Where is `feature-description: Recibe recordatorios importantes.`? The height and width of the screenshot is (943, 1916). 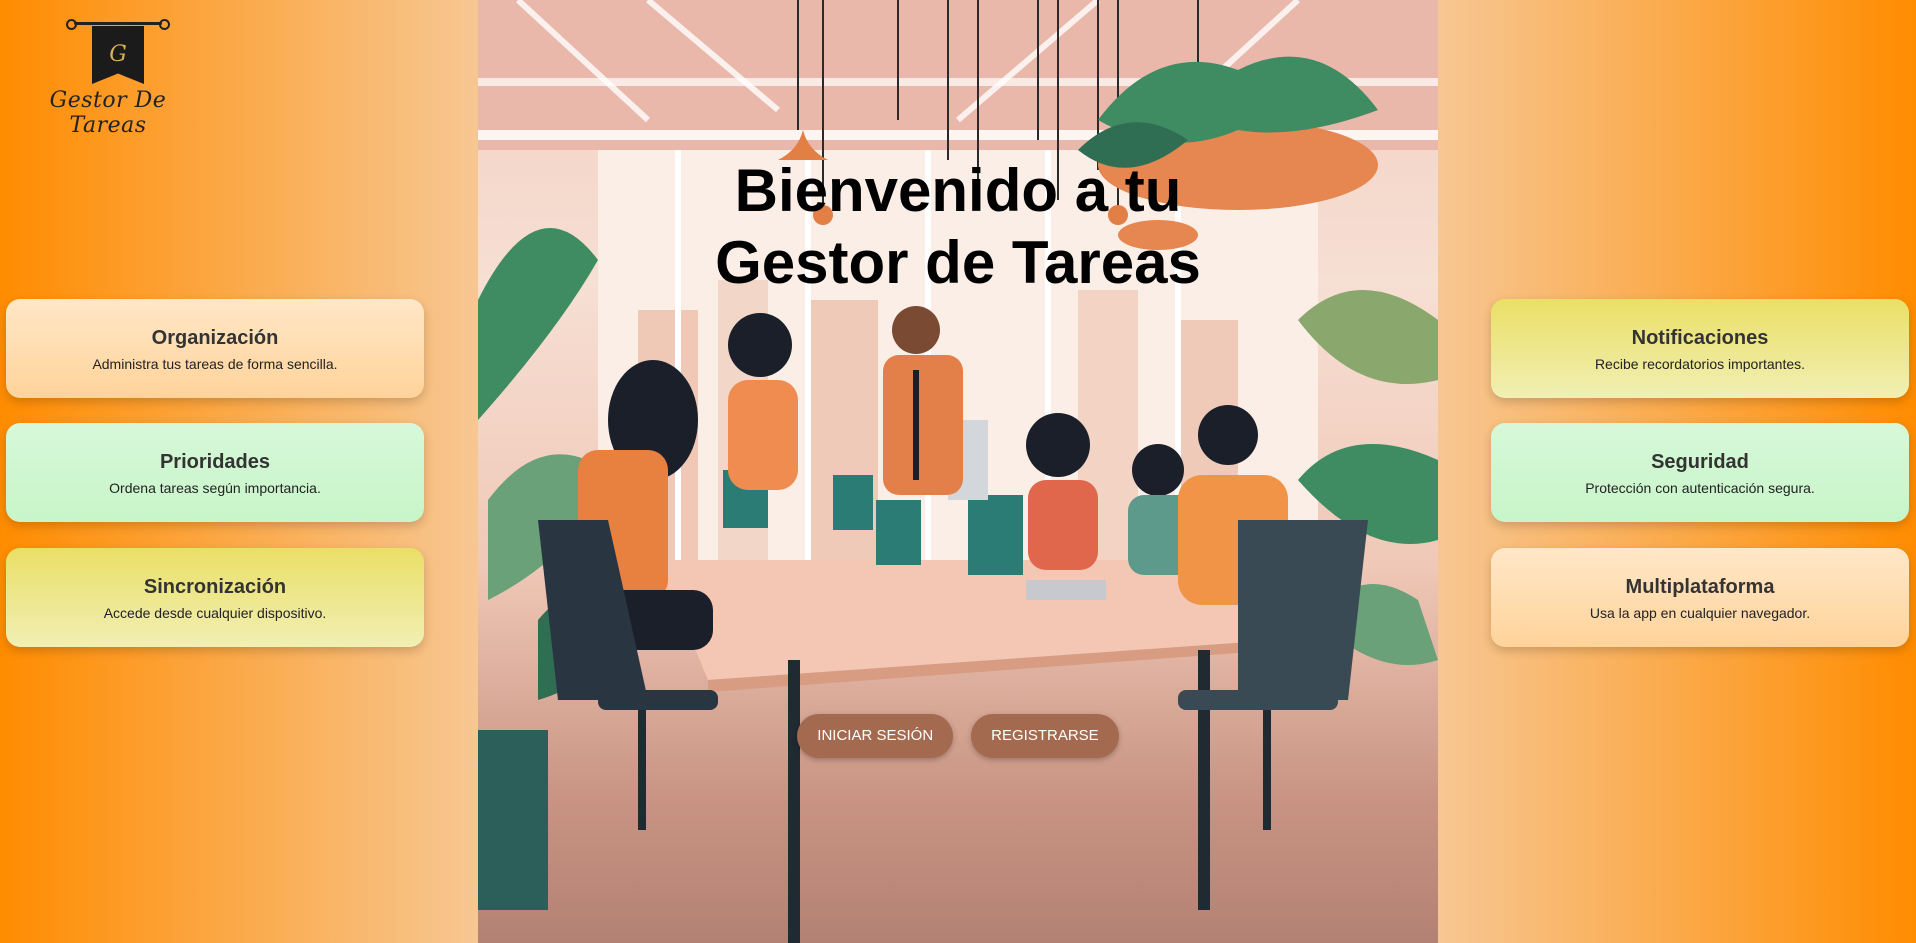 feature-description: Recibe recordatorios importantes. is located at coordinates (1700, 364).